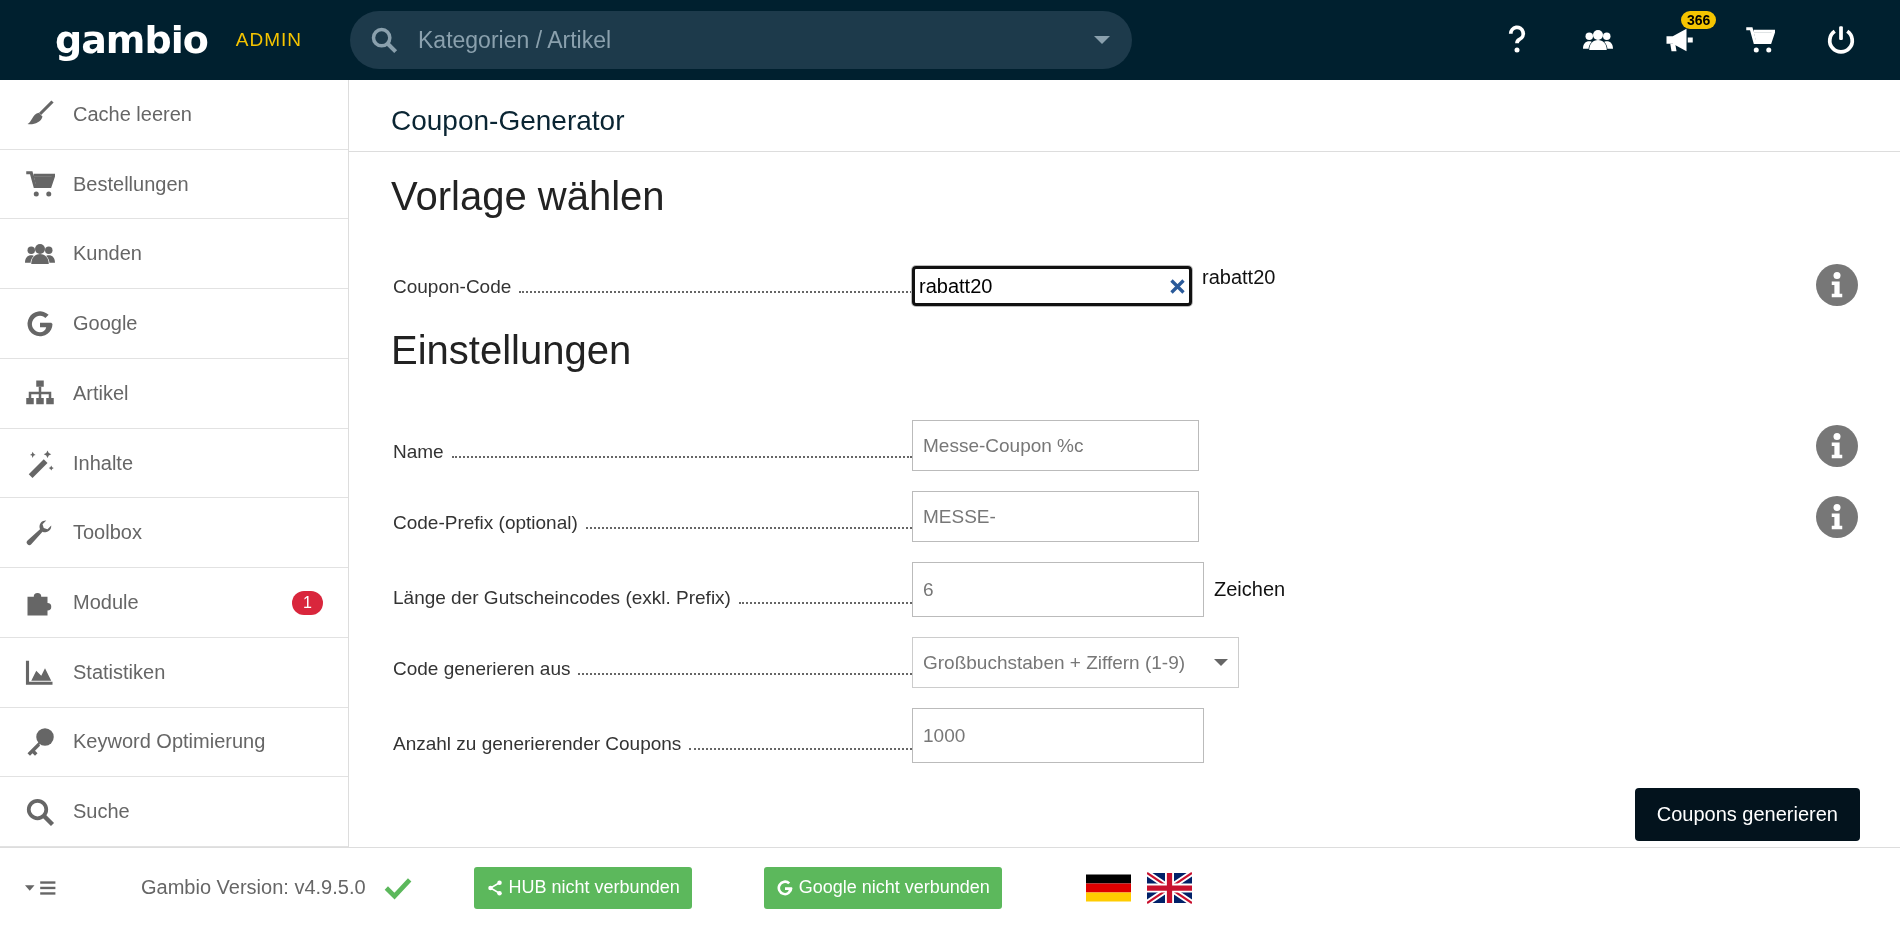 The image size is (1900, 927). I want to click on sidebar-item: Inhalte, so click(174, 463).